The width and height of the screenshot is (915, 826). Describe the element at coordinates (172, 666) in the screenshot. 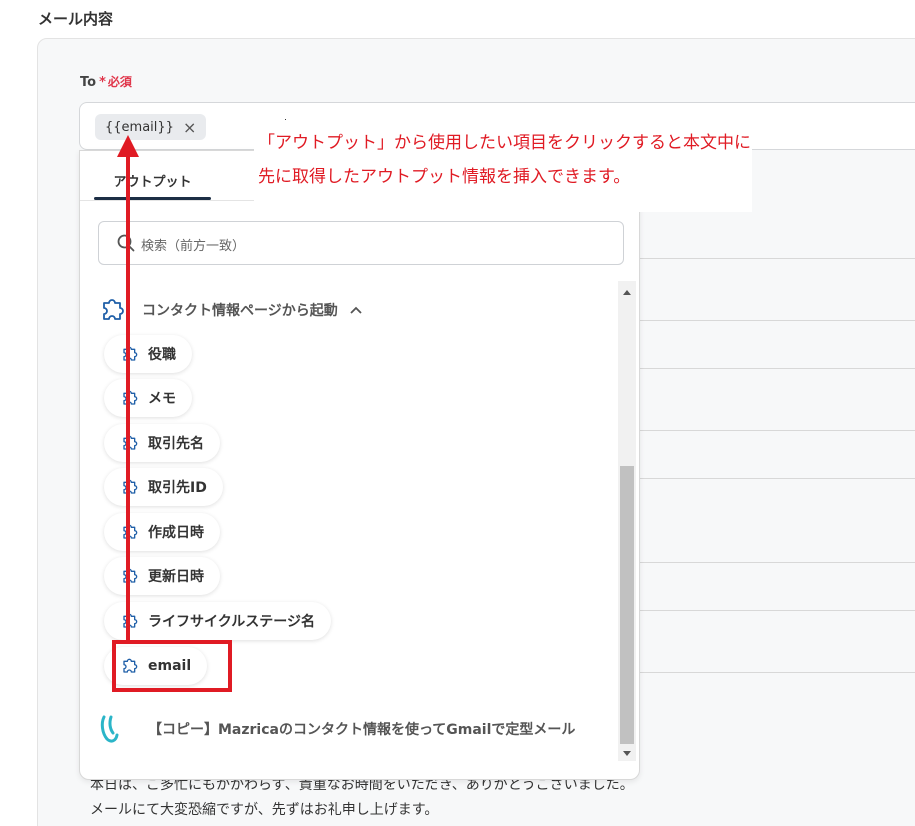

I see `email-item-highlight` at that location.